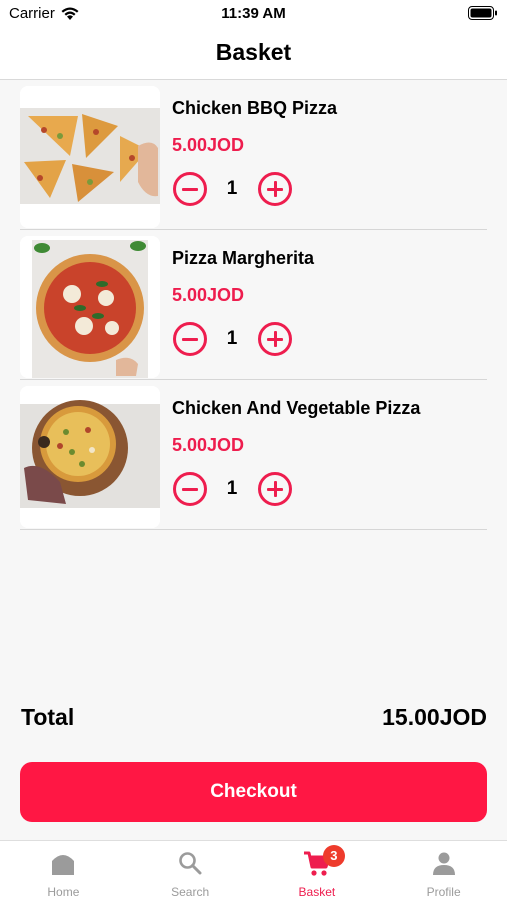 This screenshot has width=507, height=900. I want to click on basket-count-badge: 3, so click(333, 856).